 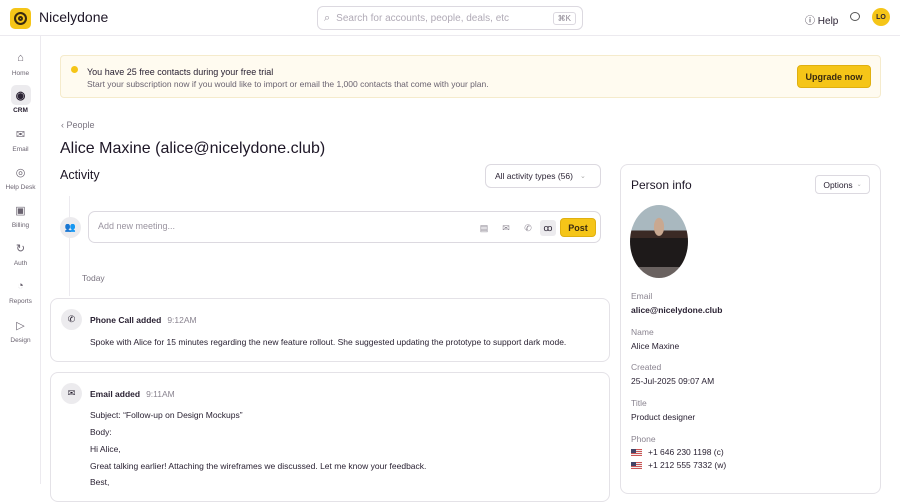 I want to click on sidebar-item-reports: ◔ Reports, so click(x=20, y=290).